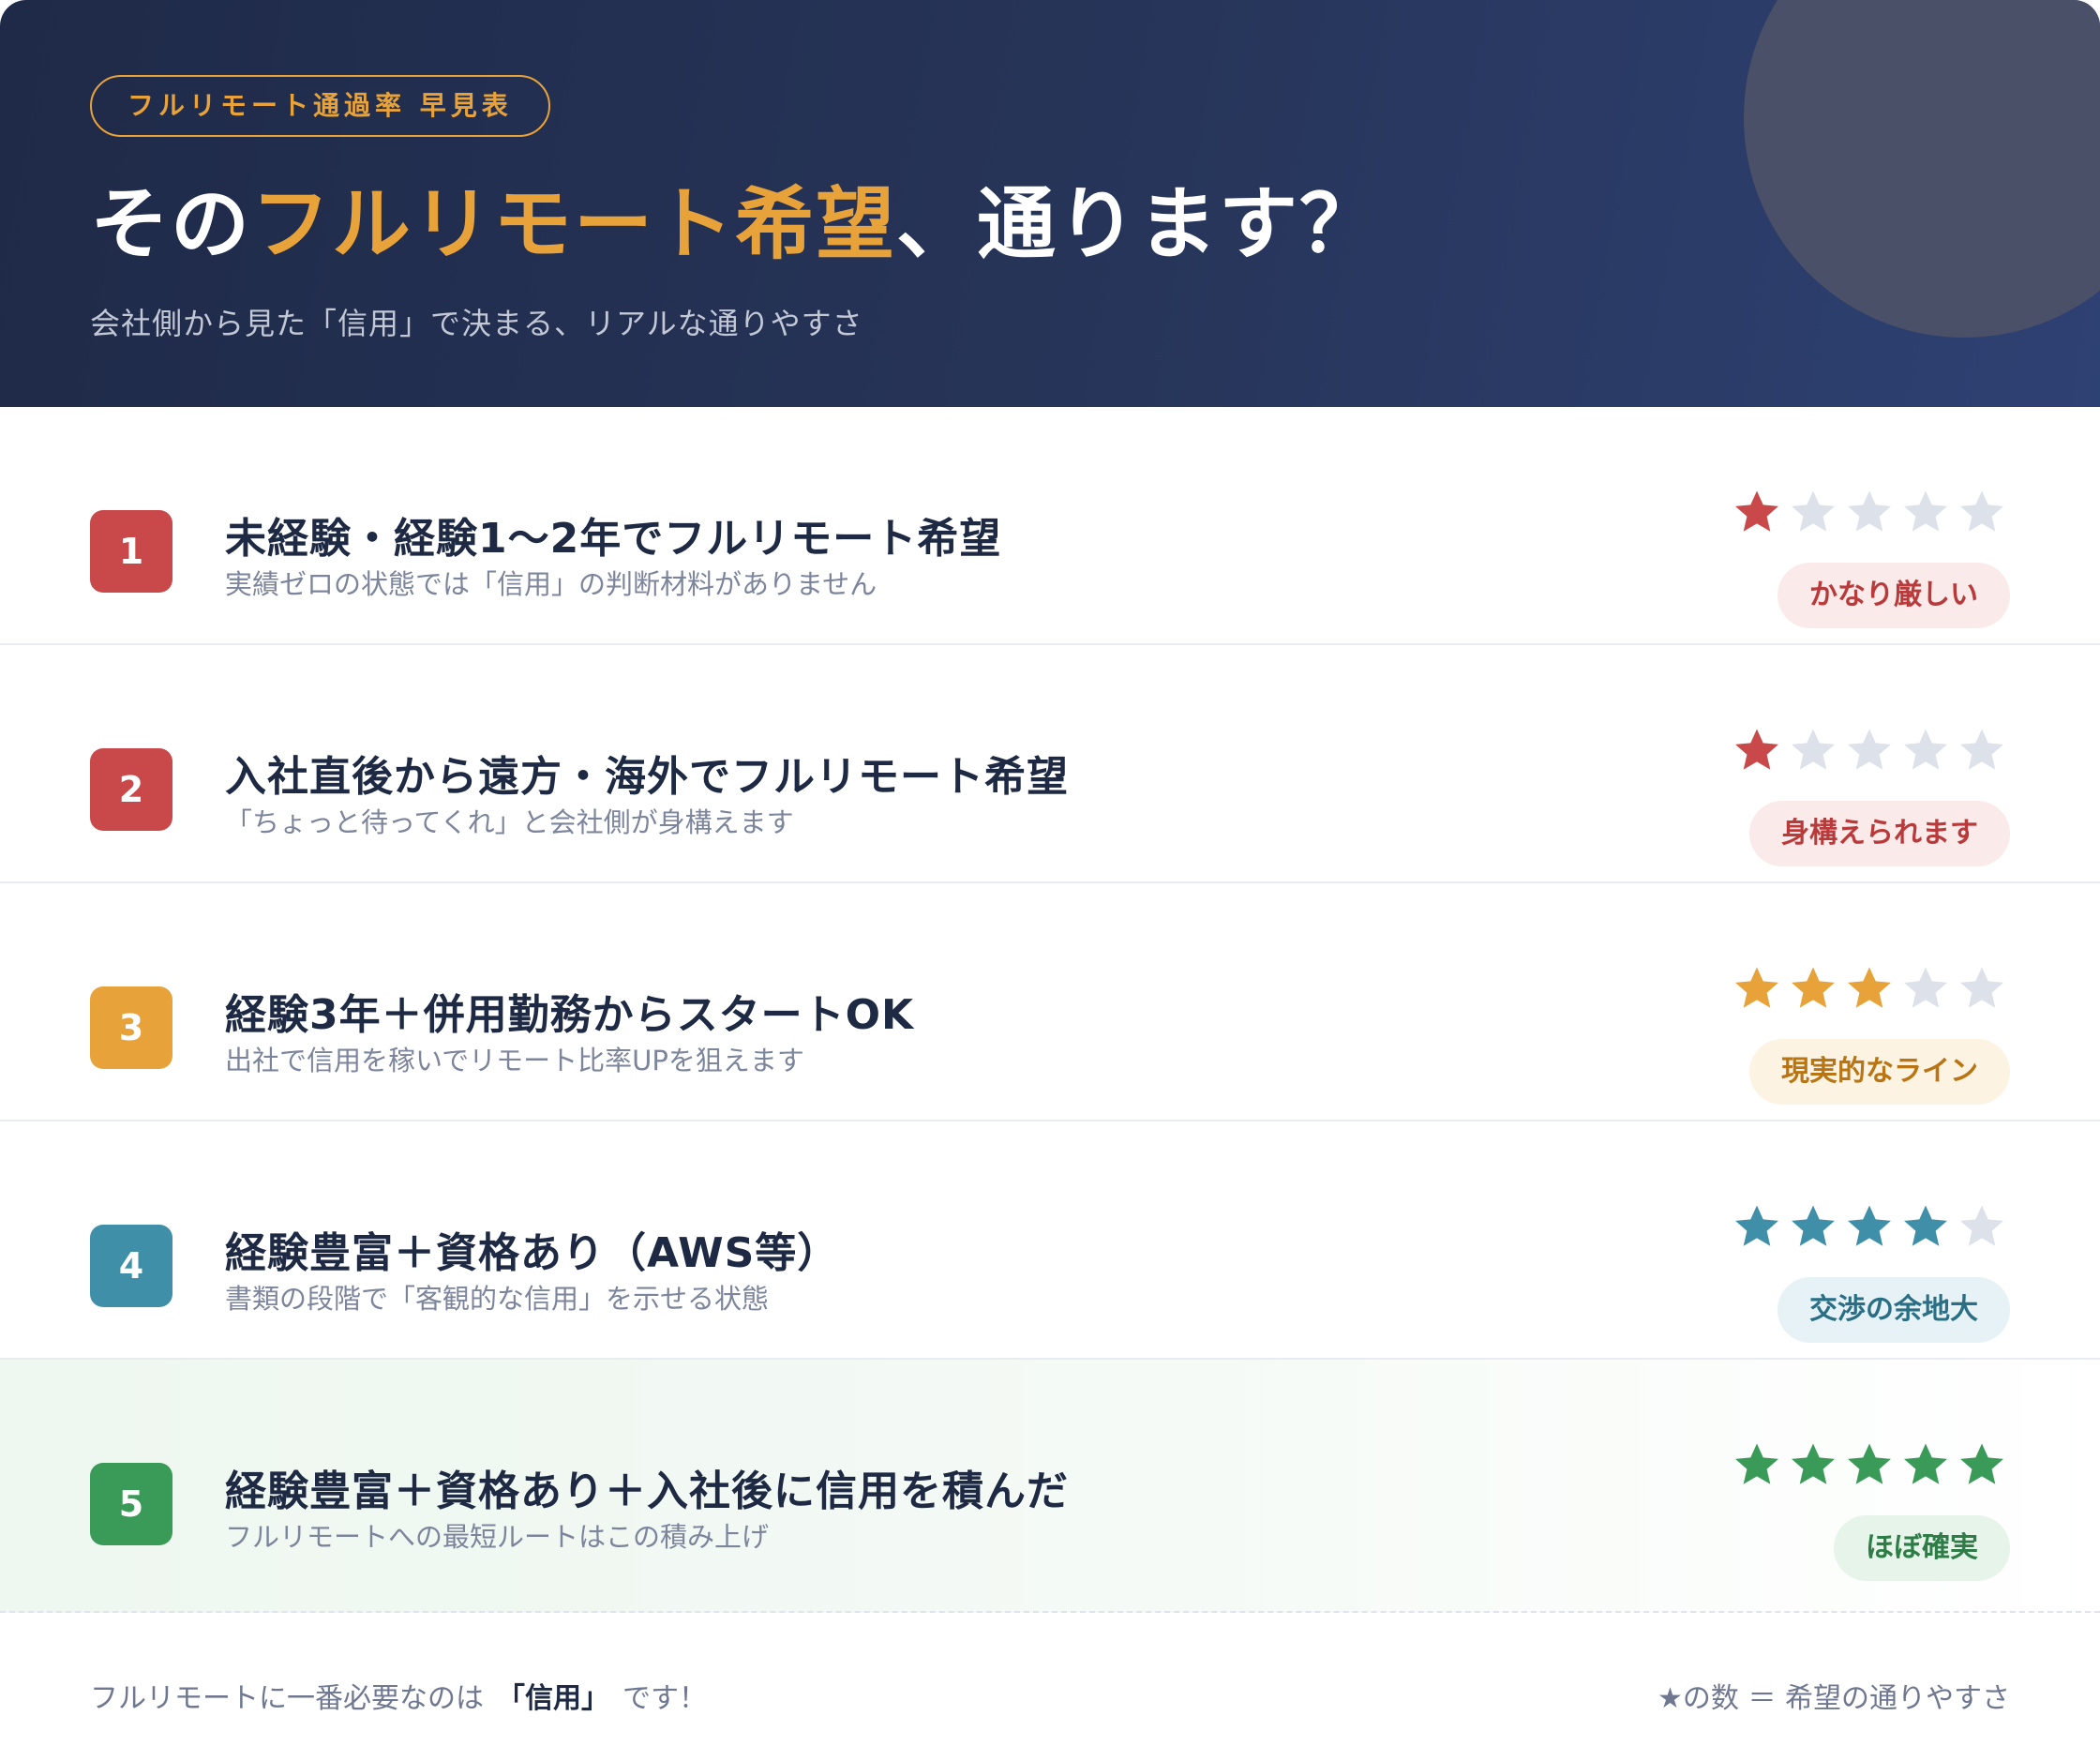  What do you see at coordinates (131, 1266) in the screenshot?
I see `row-number: 4` at bounding box center [131, 1266].